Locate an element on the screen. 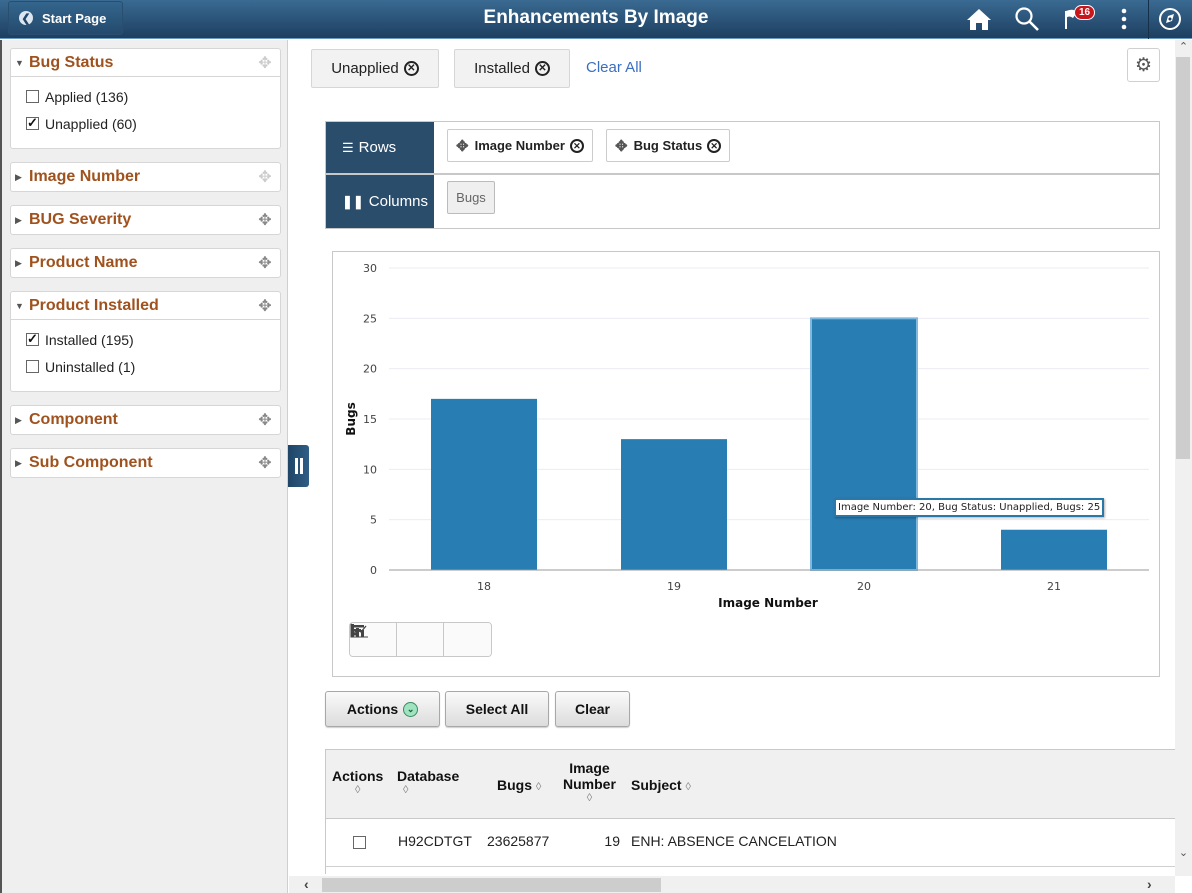  y-tick-label: 5 is located at coordinates (373, 520).